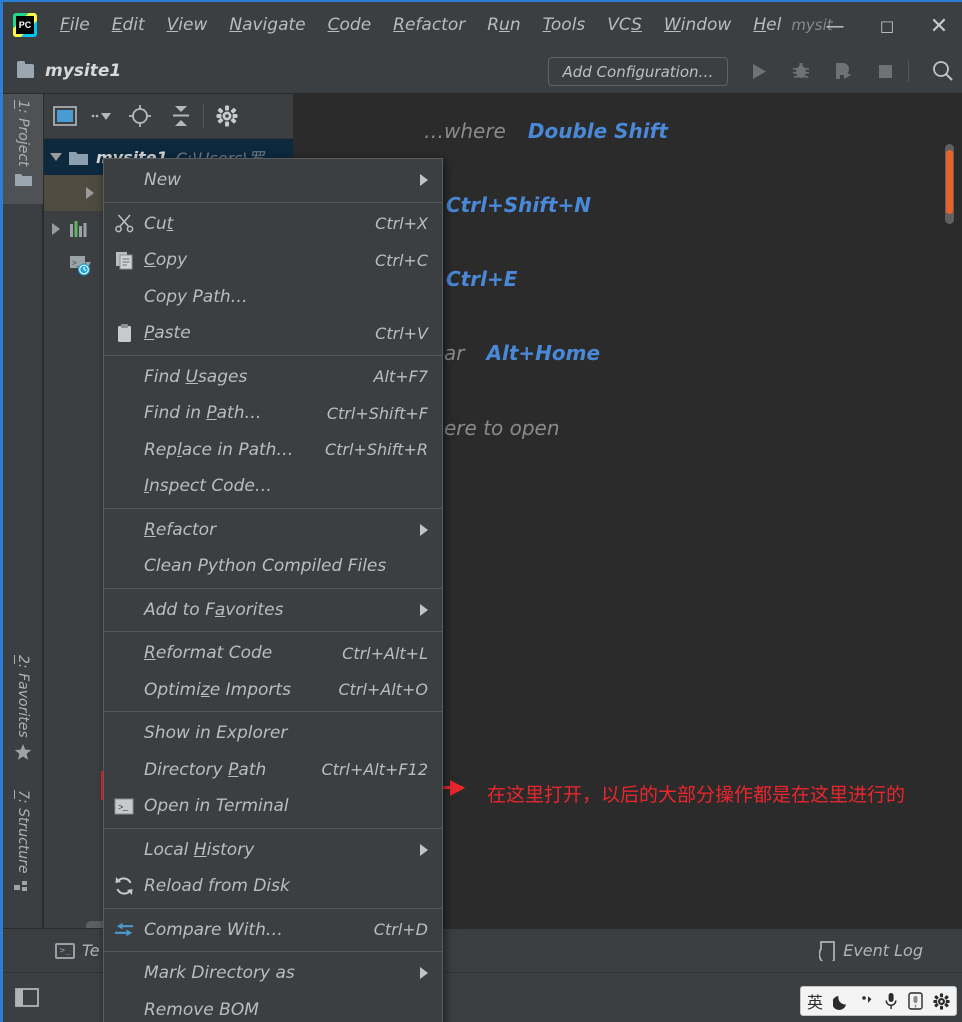 Image resolution: width=962 pixels, height=1022 pixels. What do you see at coordinates (273, 610) in the screenshot?
I see `menu-item-add-to-favorites: Add to Favorites` at bounding box center [273, 610].